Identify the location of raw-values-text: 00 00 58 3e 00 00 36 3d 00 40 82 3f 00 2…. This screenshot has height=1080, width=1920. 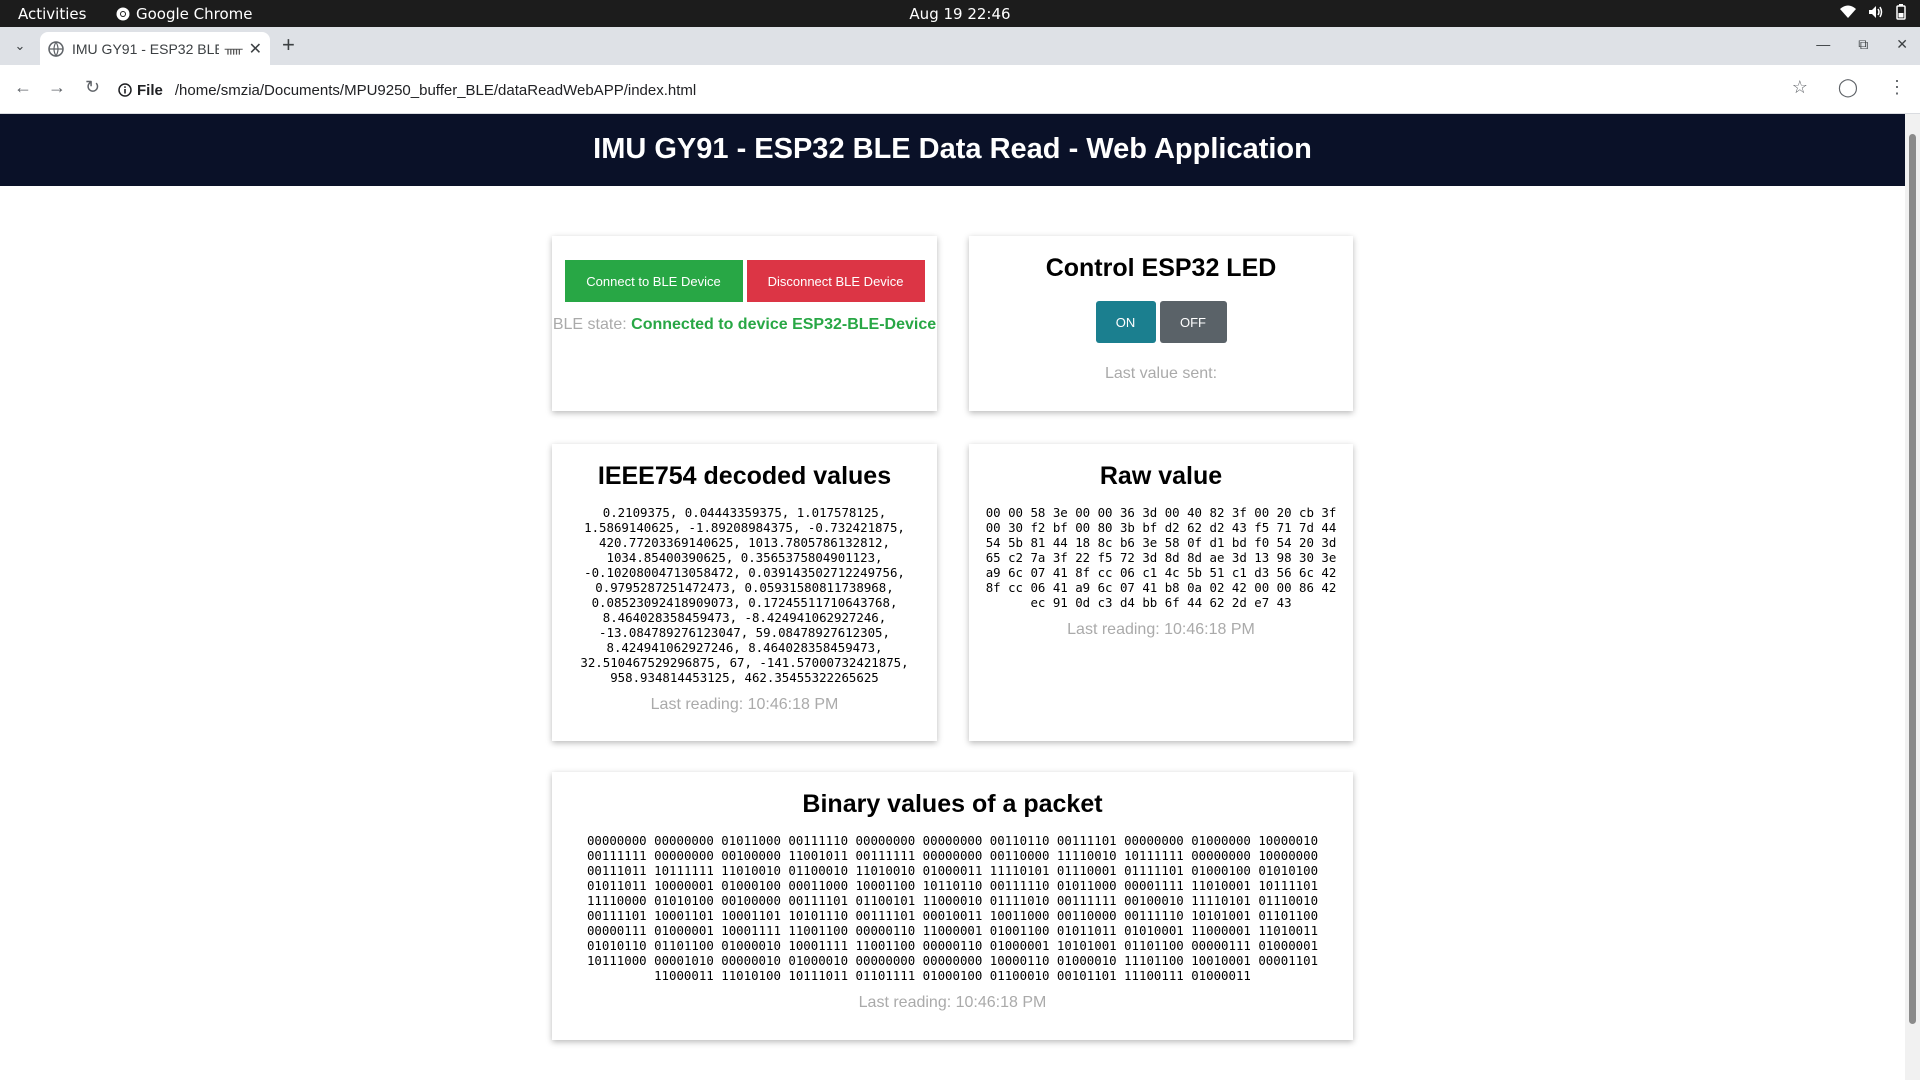
(1161, 557).